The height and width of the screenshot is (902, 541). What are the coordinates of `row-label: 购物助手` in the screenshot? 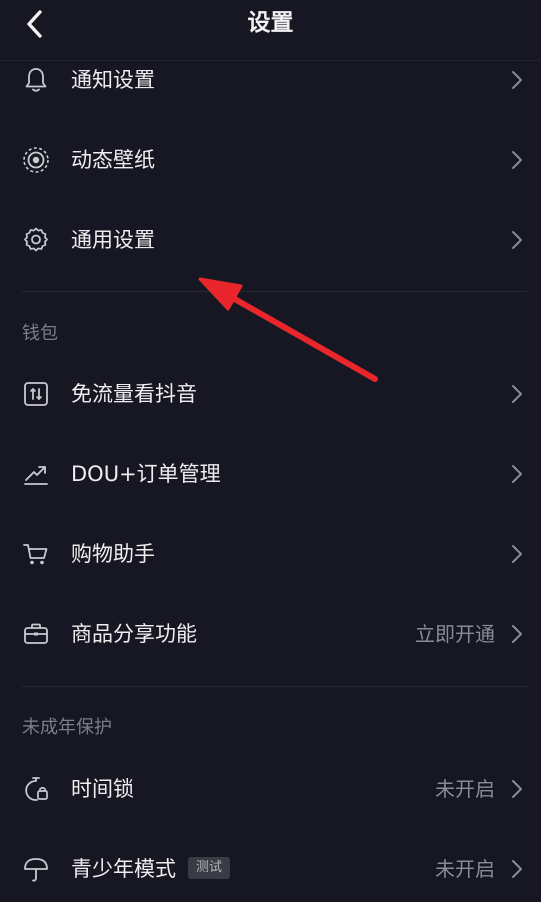 It's located at (113, 554).